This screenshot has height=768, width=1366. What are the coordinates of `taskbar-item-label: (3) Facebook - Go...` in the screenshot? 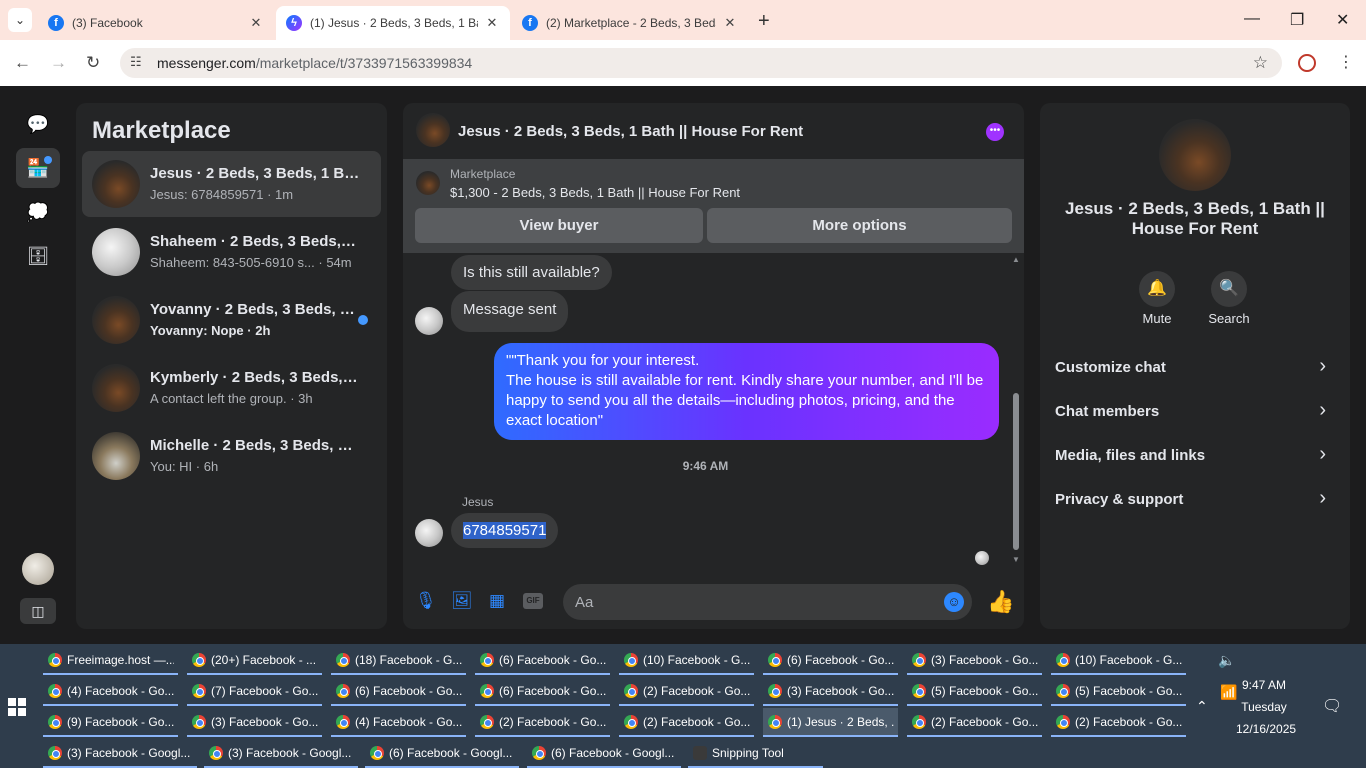 It's located at (840, 691).